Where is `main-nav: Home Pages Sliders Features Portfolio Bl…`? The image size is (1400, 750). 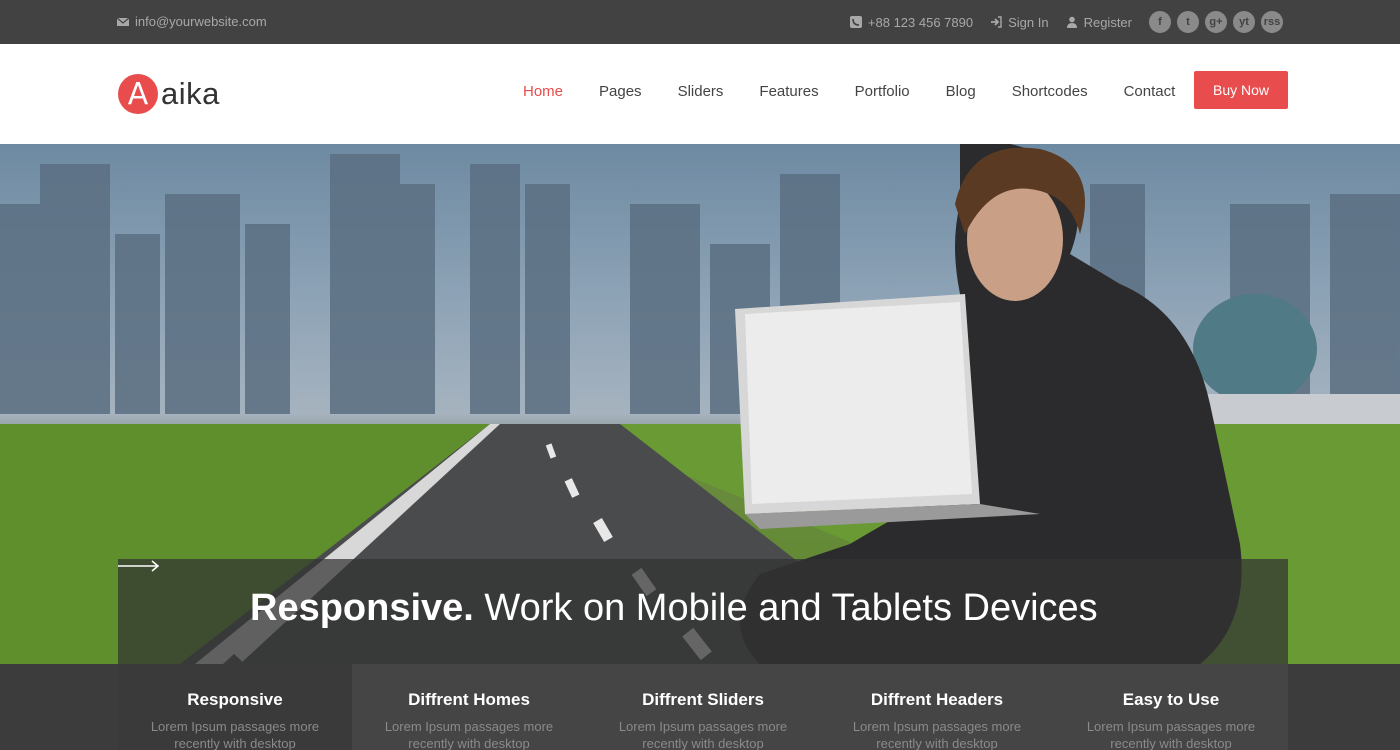
main-nav: Home Pages Sliders Features Portfolio Bl… is located at coordinates (849, 92).